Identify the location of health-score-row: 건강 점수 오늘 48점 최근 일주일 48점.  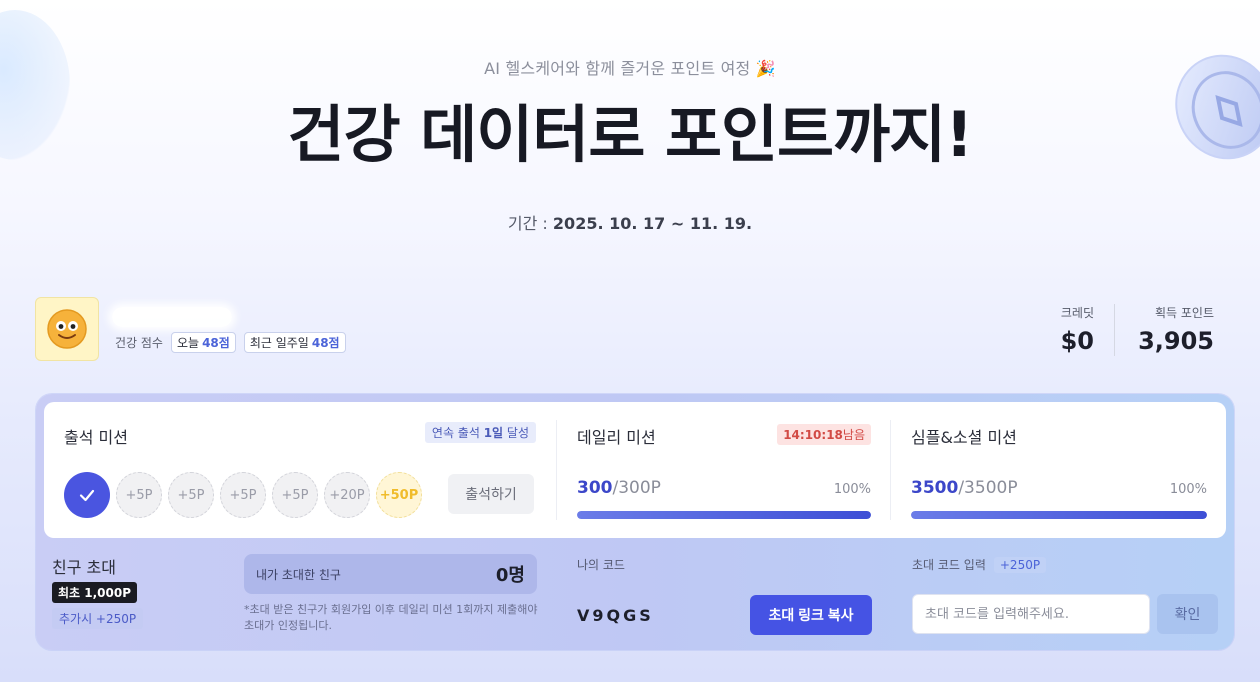
(230, 342).